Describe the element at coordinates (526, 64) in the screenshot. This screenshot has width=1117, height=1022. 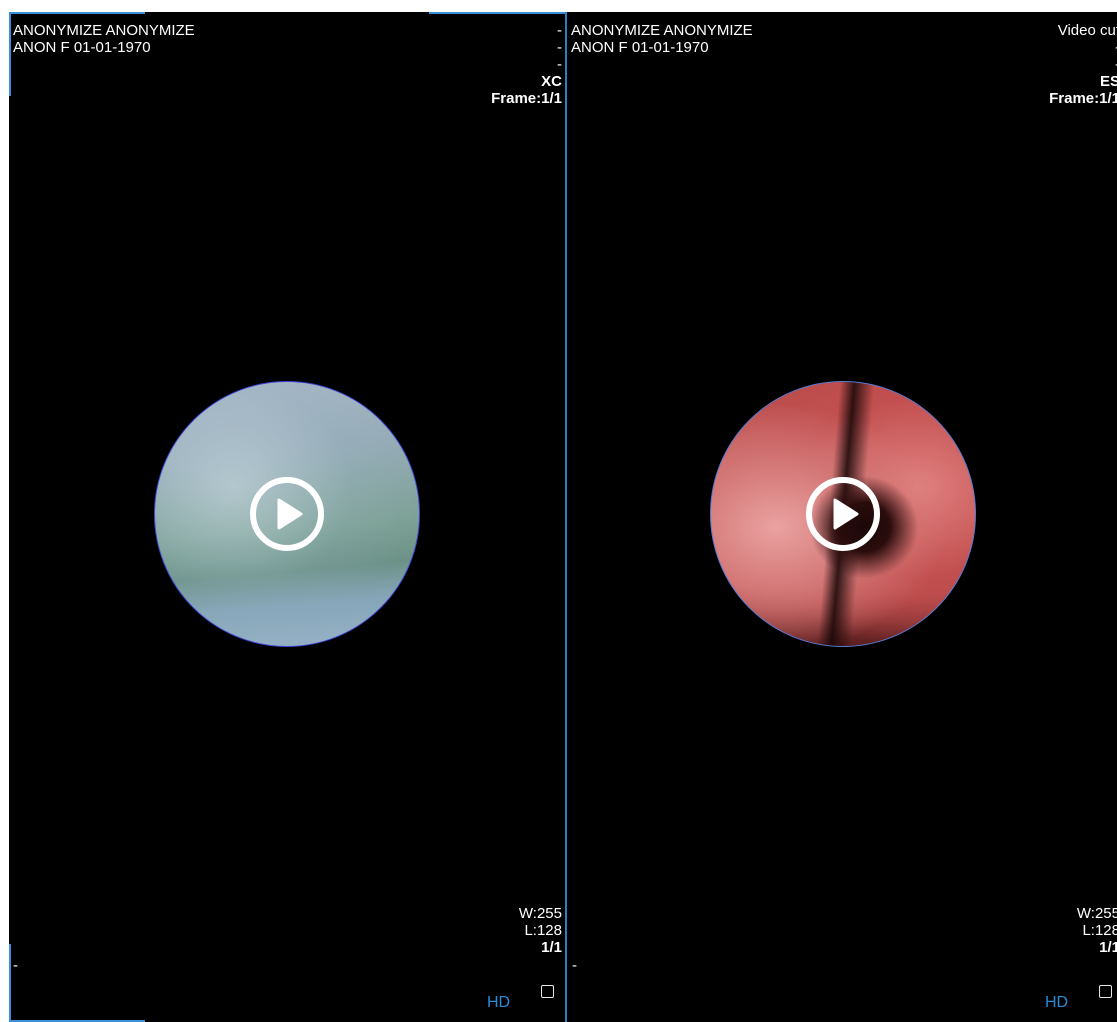
I see `study-overlay: - - - XC Frame:1/1` at that location.